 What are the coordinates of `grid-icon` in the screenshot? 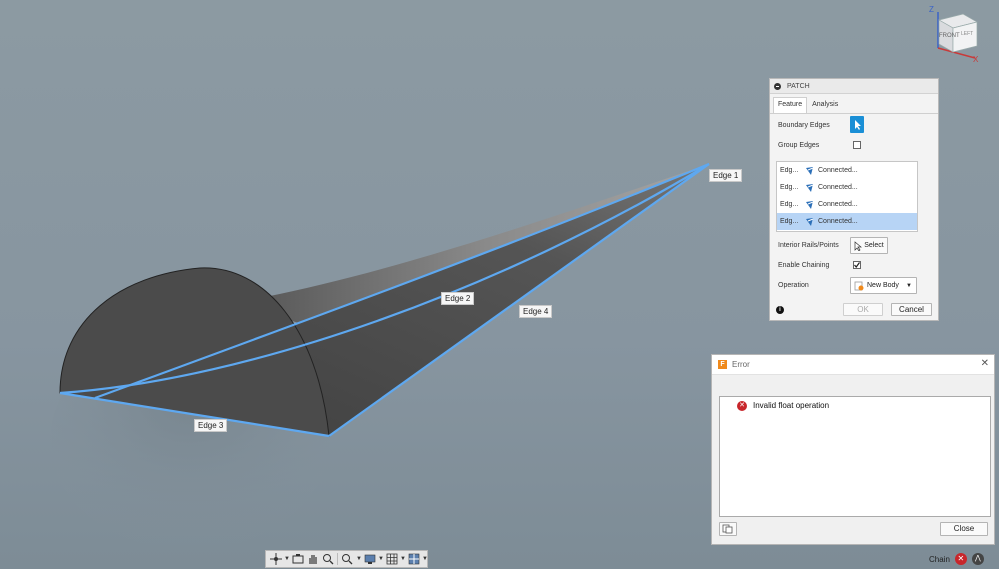 It's located at (391, 559).